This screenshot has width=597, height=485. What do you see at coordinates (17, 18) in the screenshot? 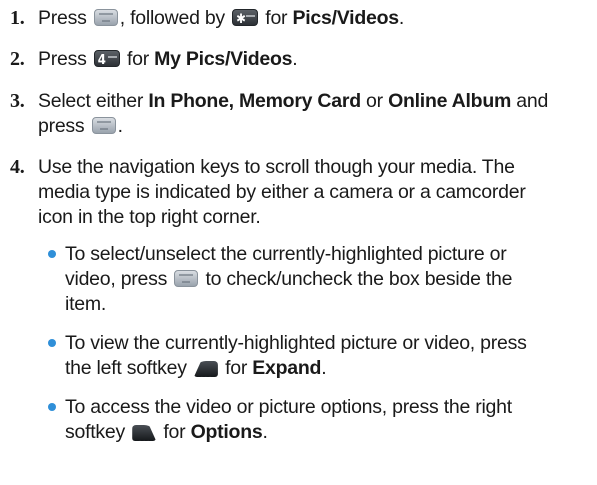
I see `step-number: 1.` at bounding box center [17, 18].